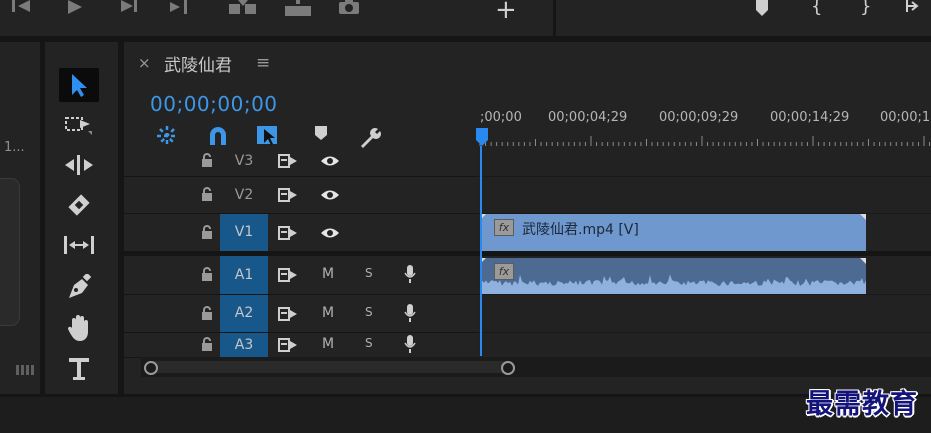  I want to click on track-target-a1: A1, so click(244, 275).